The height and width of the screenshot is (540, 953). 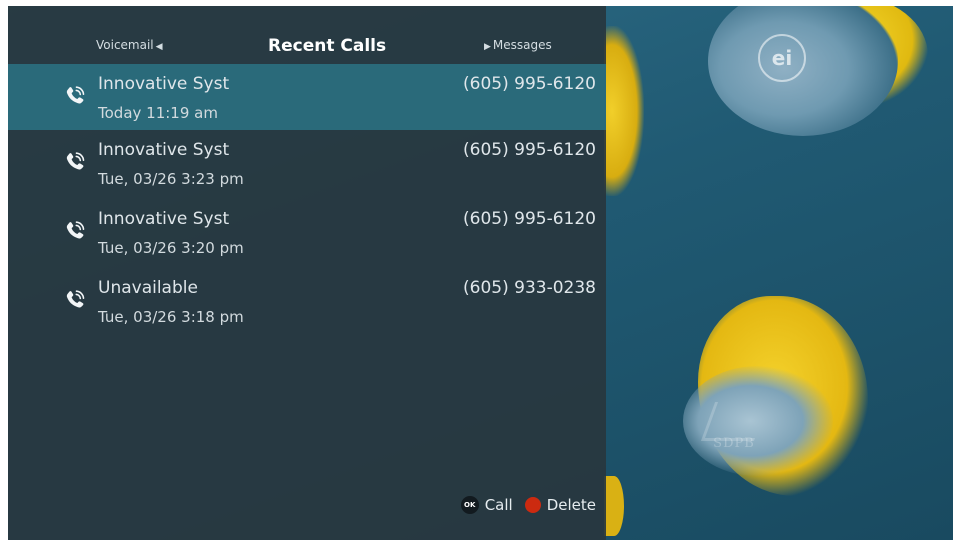 I want to click on call-number: (605) 933-0238, so click(x=529, y=288).